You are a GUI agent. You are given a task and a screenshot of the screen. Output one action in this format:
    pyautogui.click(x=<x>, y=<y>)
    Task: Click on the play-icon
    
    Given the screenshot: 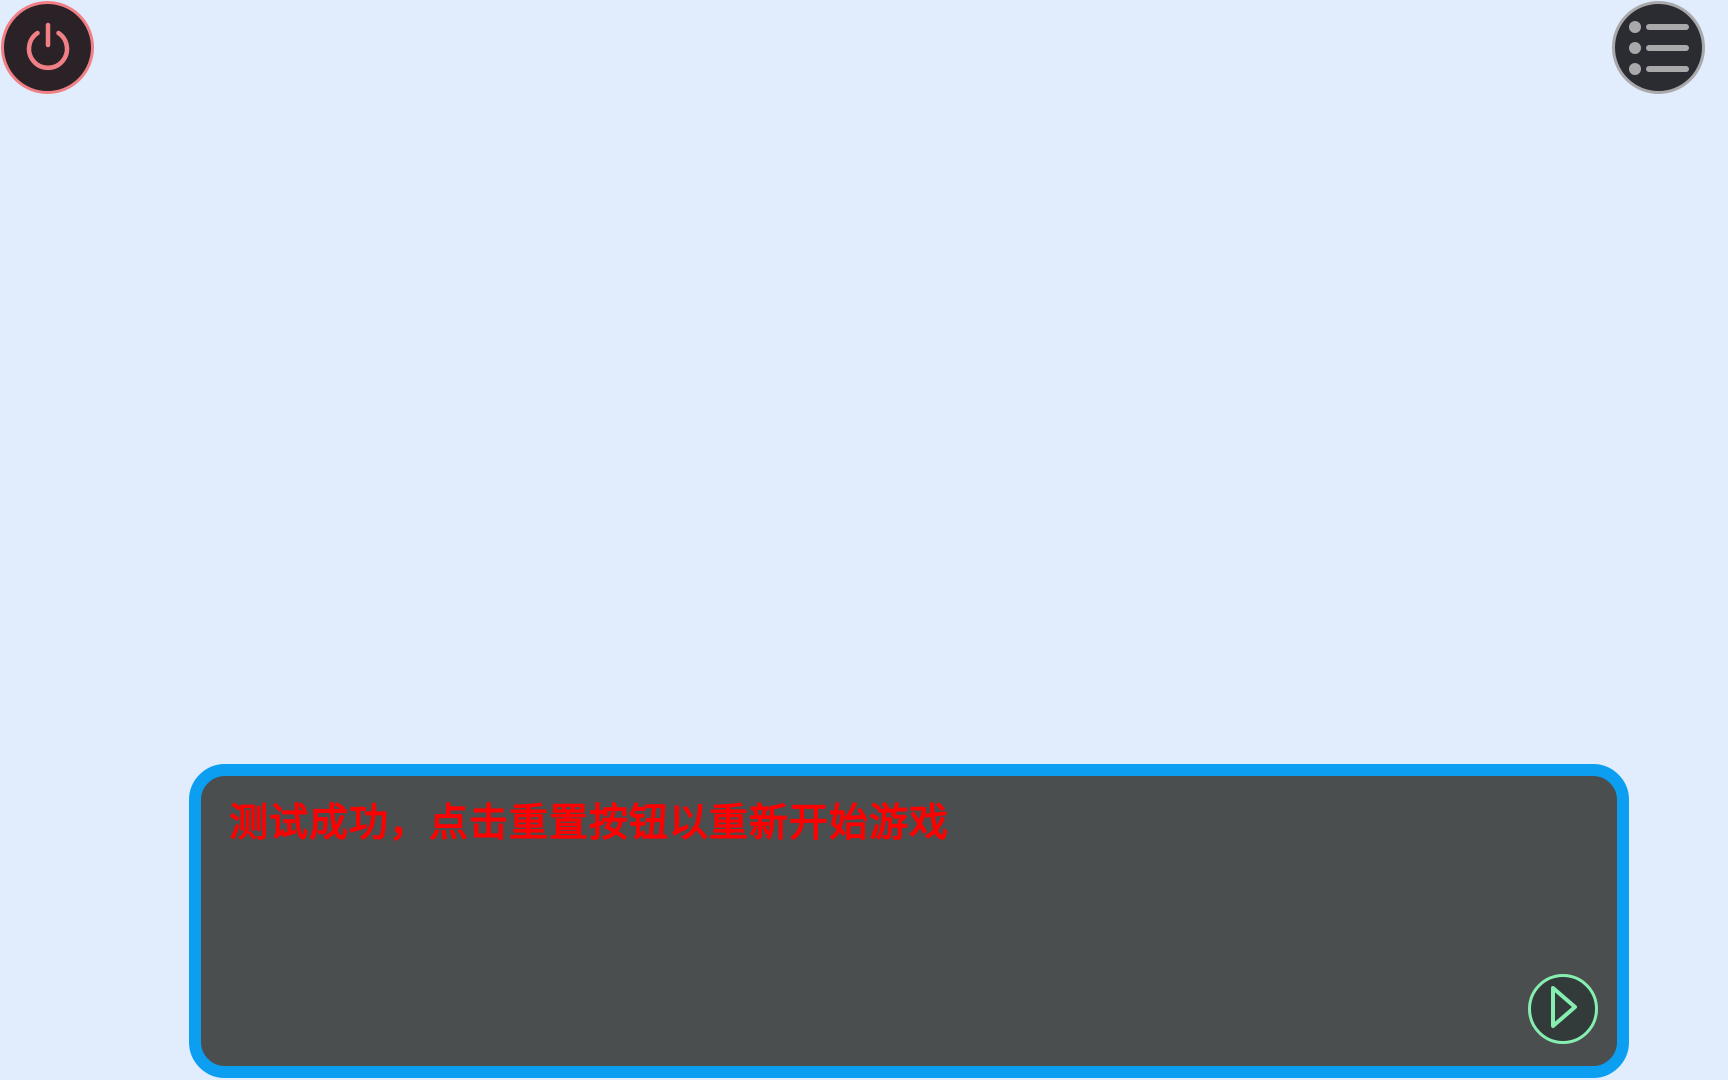 What is the action you would take?
    pyautogui.click(x=1563, y=1009)
    